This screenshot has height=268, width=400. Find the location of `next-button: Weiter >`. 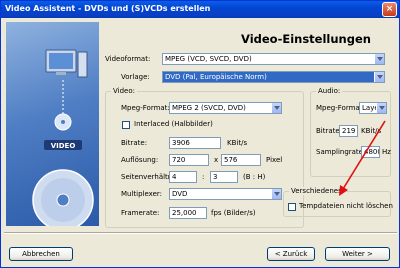

next-button: Weiter > is located at coordinates (357, 254).